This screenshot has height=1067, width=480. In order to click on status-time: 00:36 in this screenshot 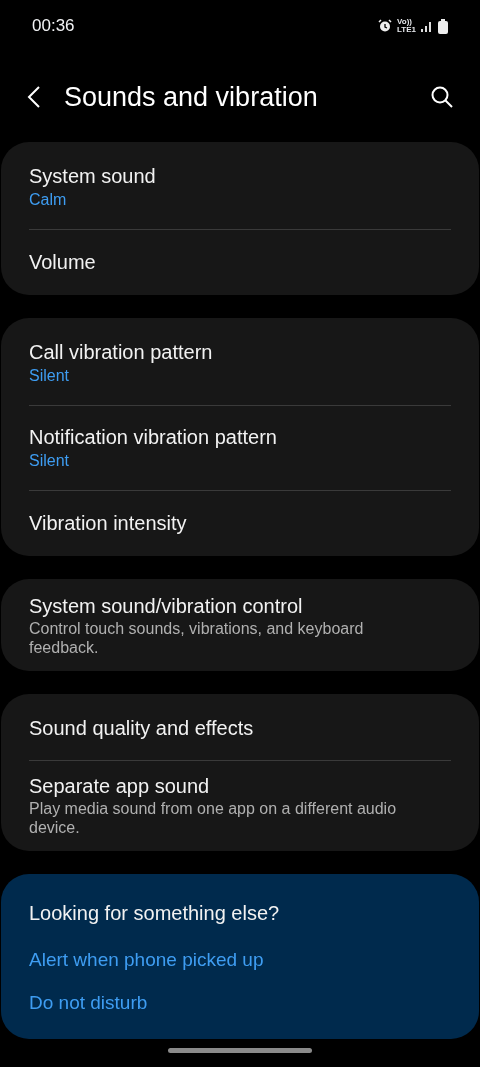, I will do `click(53, 26)`.